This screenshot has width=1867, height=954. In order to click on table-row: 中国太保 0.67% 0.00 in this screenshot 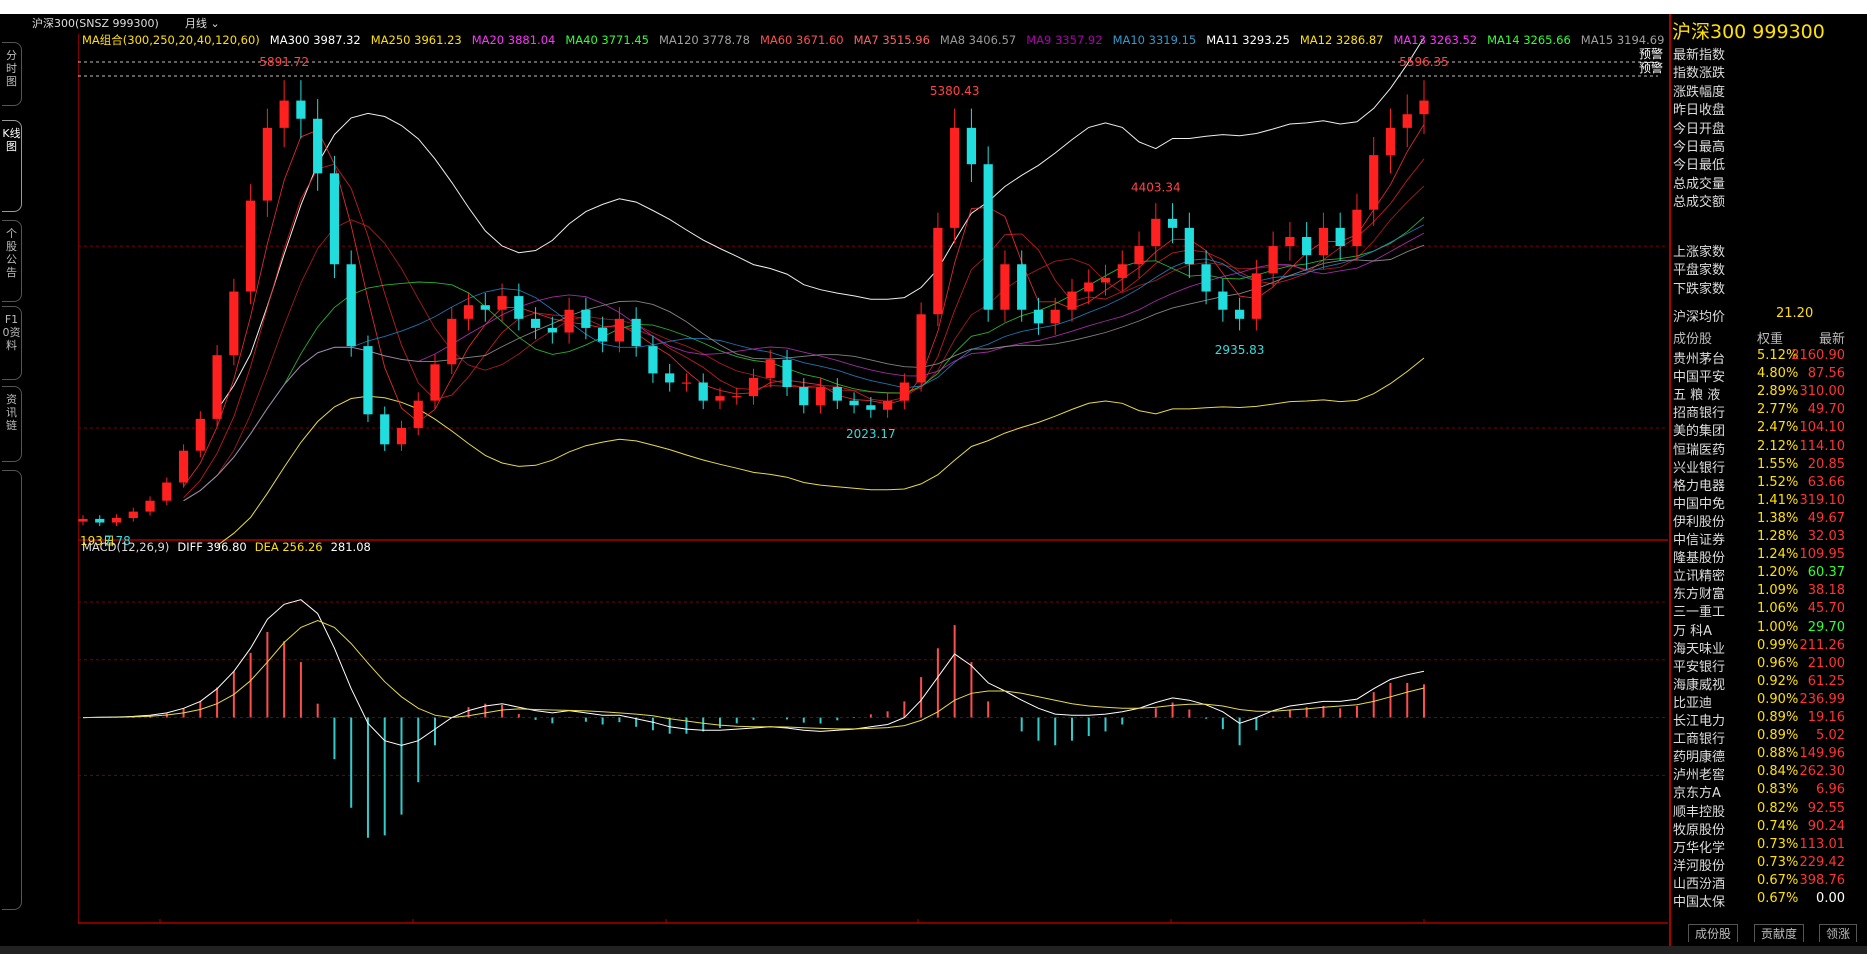, I will do `click(1770, 900)`.